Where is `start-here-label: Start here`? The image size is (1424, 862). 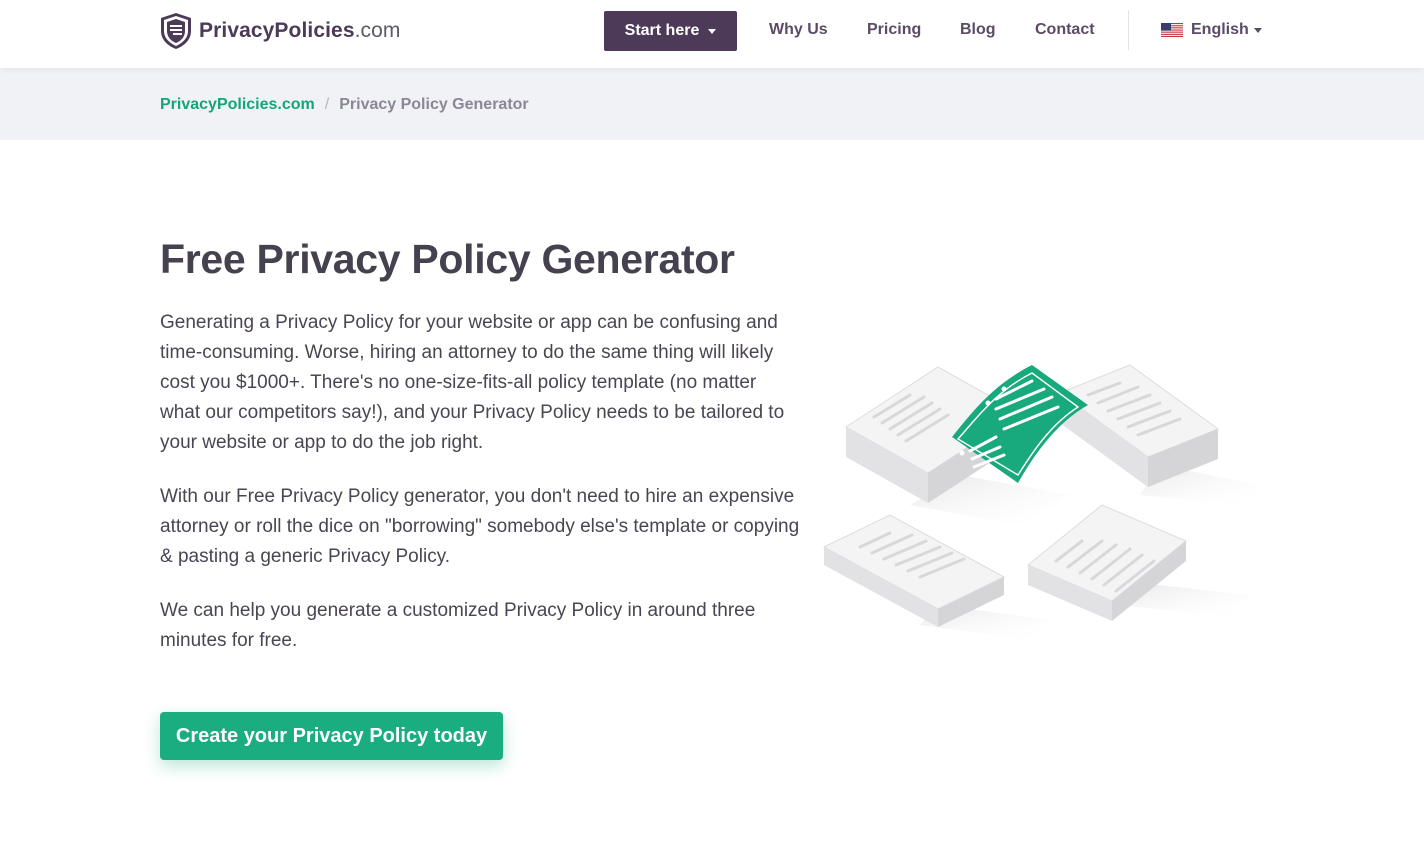
start-here-label: Start here is located at coordinates (662, 30).